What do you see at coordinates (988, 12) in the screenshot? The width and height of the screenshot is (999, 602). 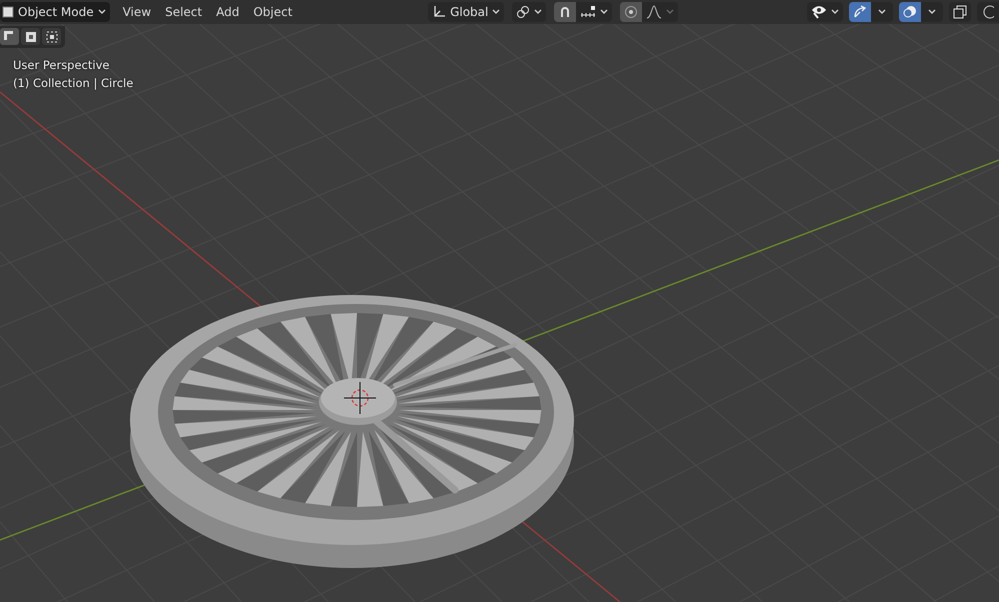 I see `shading-button` at bounding box center [988, 12].